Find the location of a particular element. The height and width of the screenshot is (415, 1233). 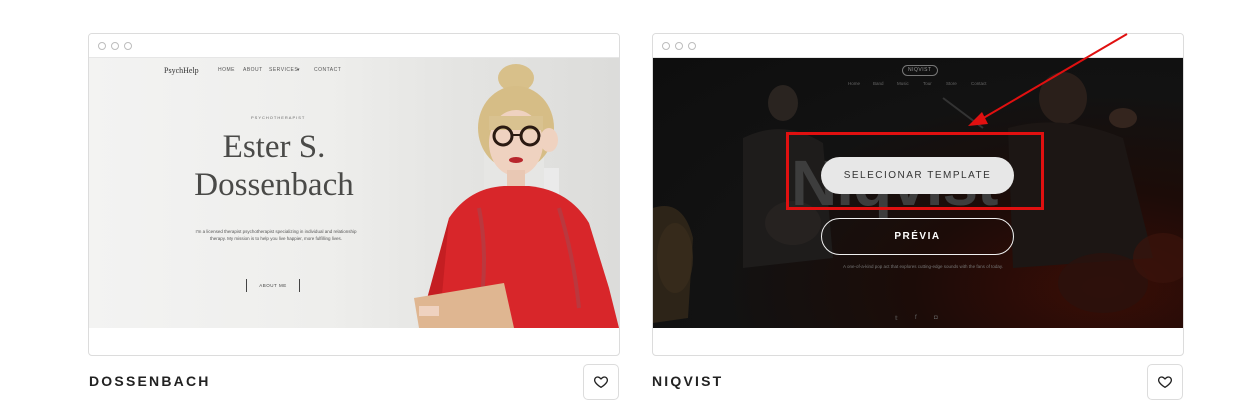

preview-eyebrow: PSYCHOTHERAPIST is located at coordinates (278, 117).